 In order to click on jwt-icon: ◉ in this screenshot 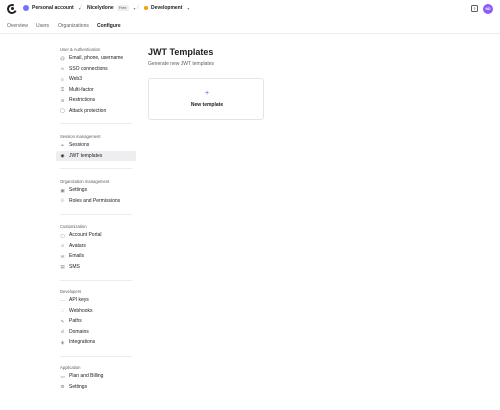, I will do `click(62, 156)`.